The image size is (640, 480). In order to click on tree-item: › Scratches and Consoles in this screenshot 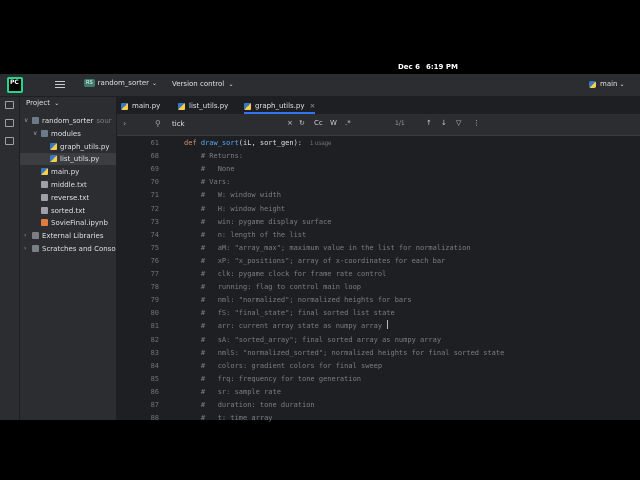, I will do `click(68, 249)`.